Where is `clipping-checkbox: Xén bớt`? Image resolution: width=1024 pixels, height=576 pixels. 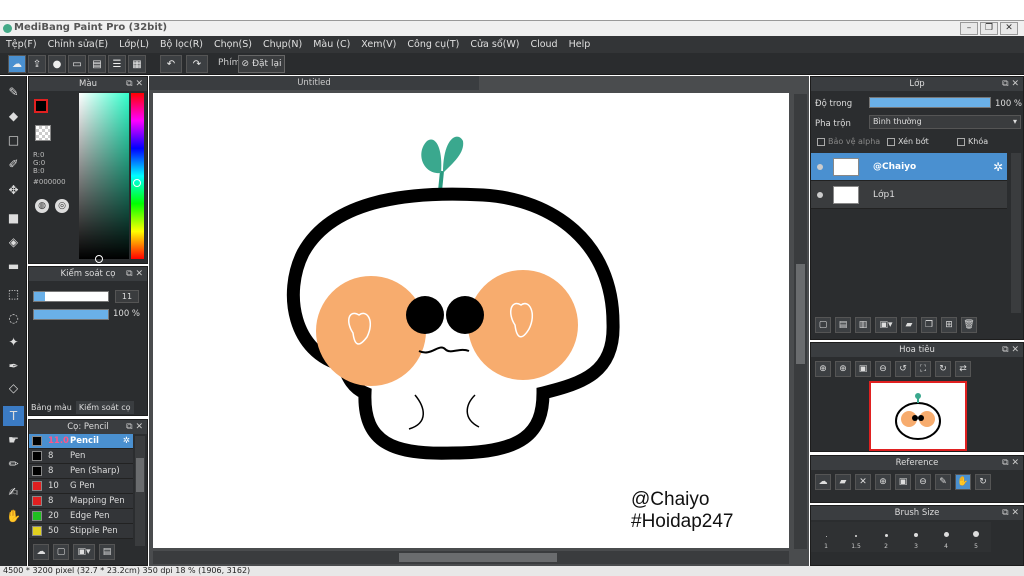 clipping-checkbox: Xén bớt is located at coordinates (908, 141).